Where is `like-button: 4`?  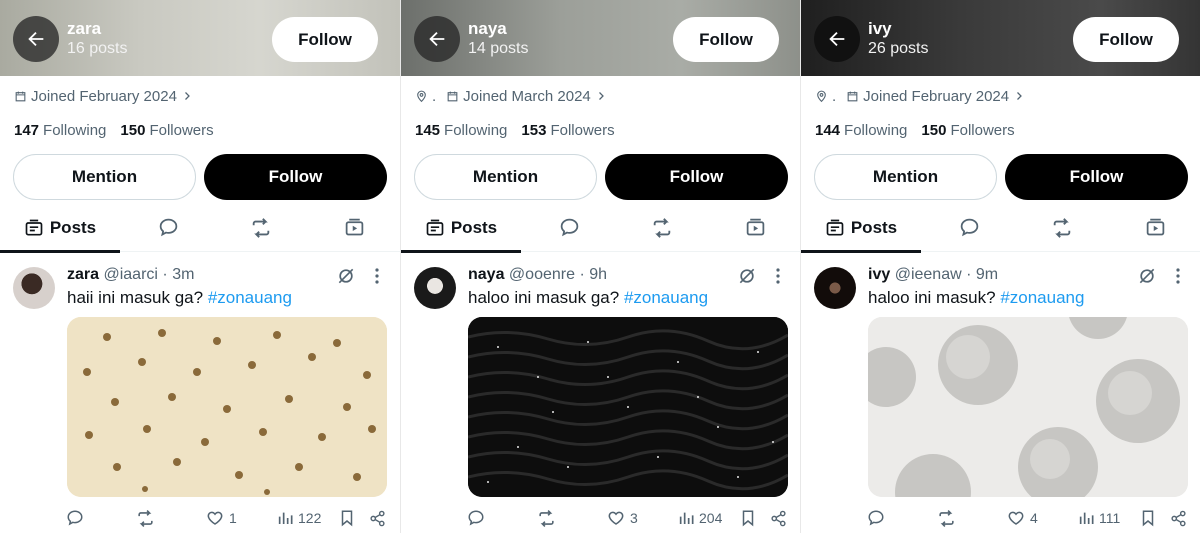
like-button: 4 is located at coordinates (1022, 518).